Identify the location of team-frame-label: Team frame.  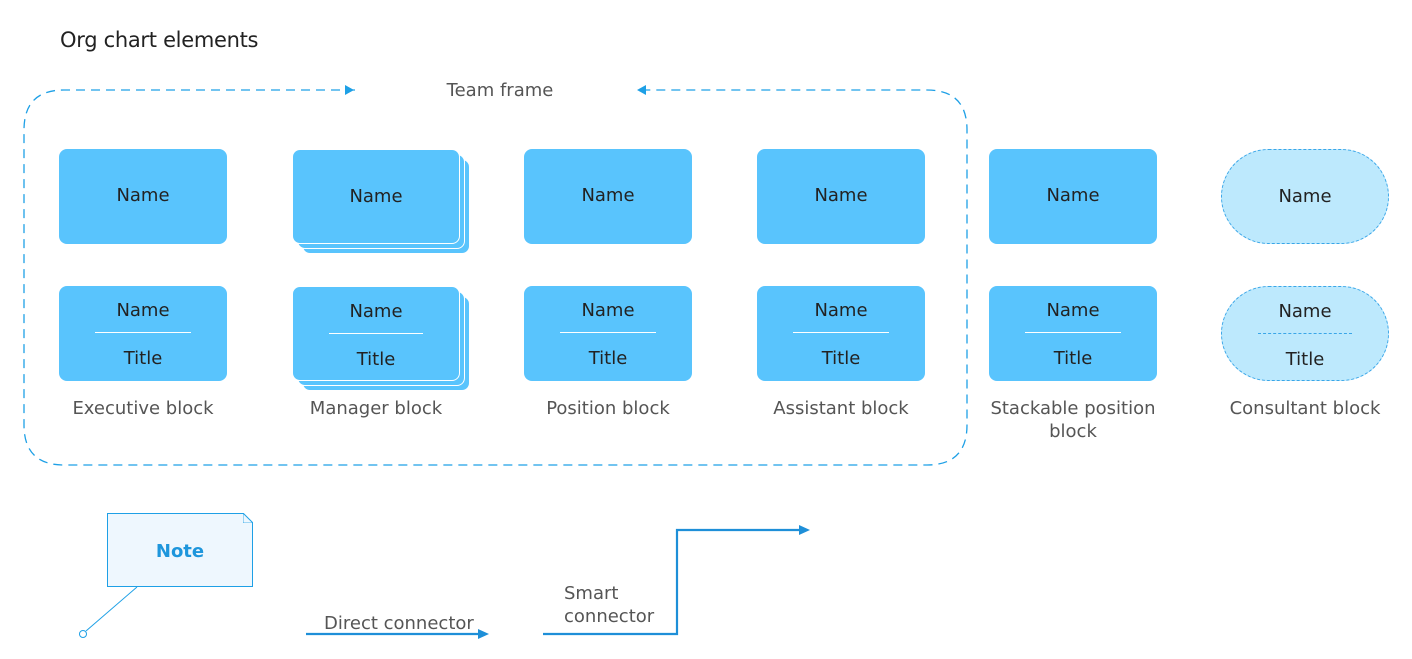
(500, 90).